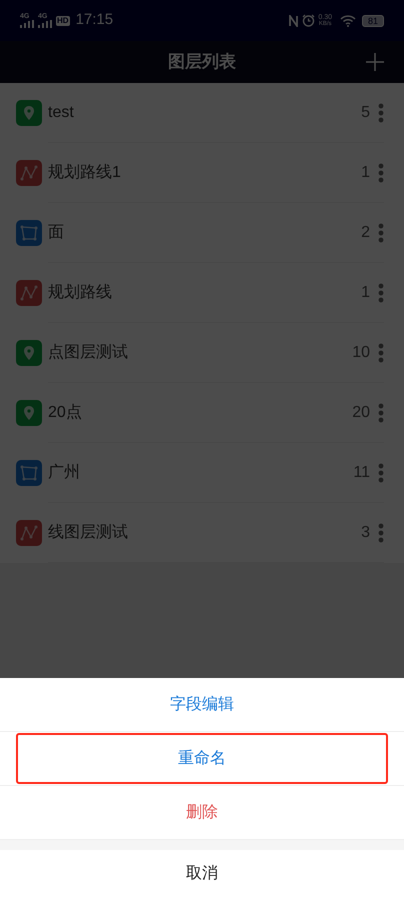 Image resolution: width=404 pixels, height=897 pixels. What do you see at coordinates (202, 704) in the screenshot?
I see `action-item: 字段编辑` at bounding box center [202, 704].